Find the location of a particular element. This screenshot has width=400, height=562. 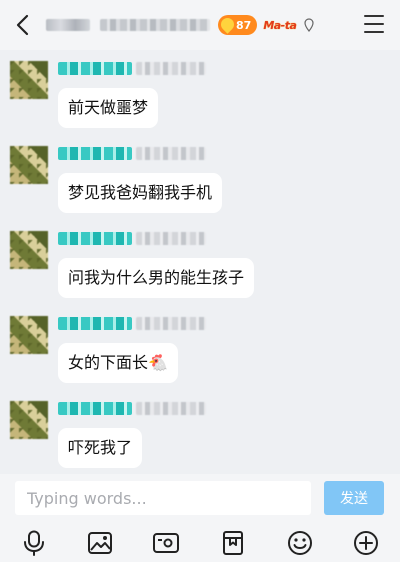

menu-icon is located at coordinates (374, 16).